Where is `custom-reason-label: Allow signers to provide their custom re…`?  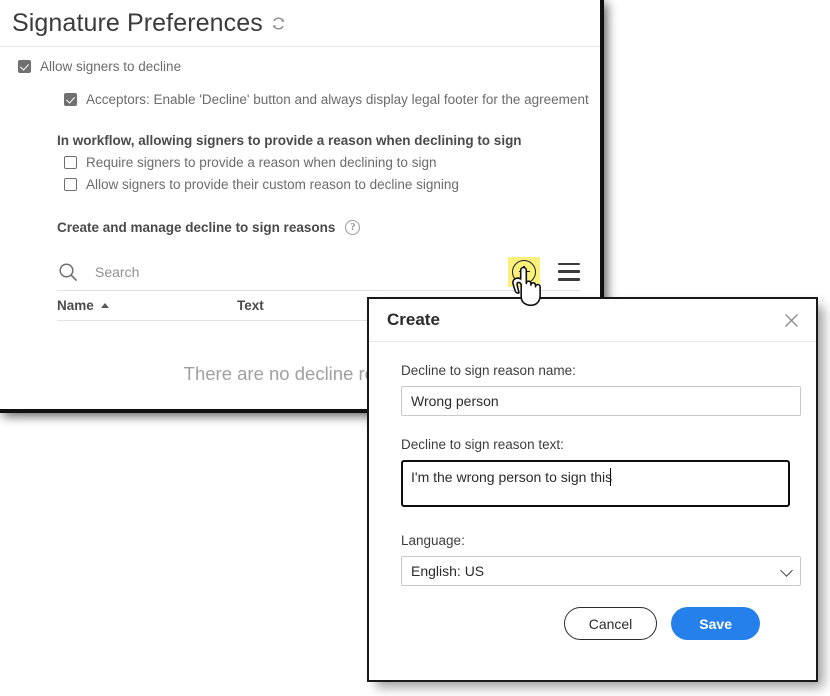 custom-reason-label: Allow signers to provide their custom re… is located at coordinates (272, 184).